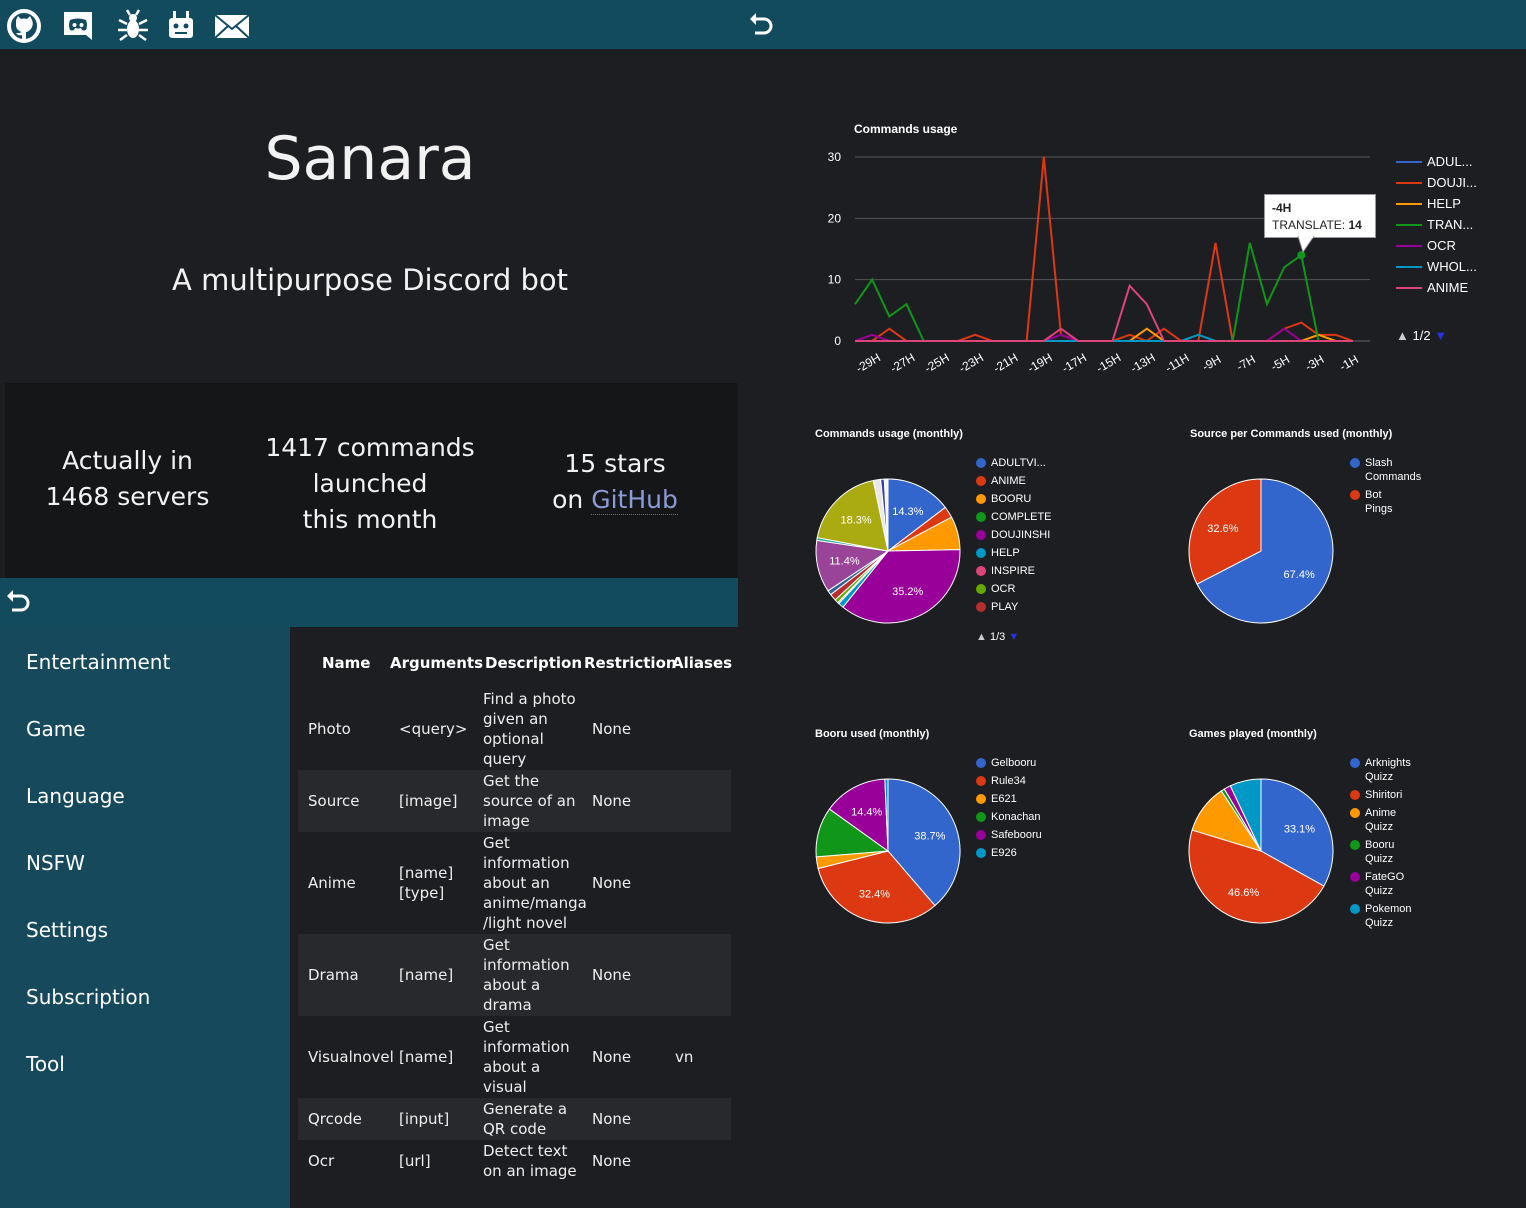  Describe the element at coordinates (615, 482) in the screenshot. I see `stars-stat: 15 stars on GitHub` at that location.